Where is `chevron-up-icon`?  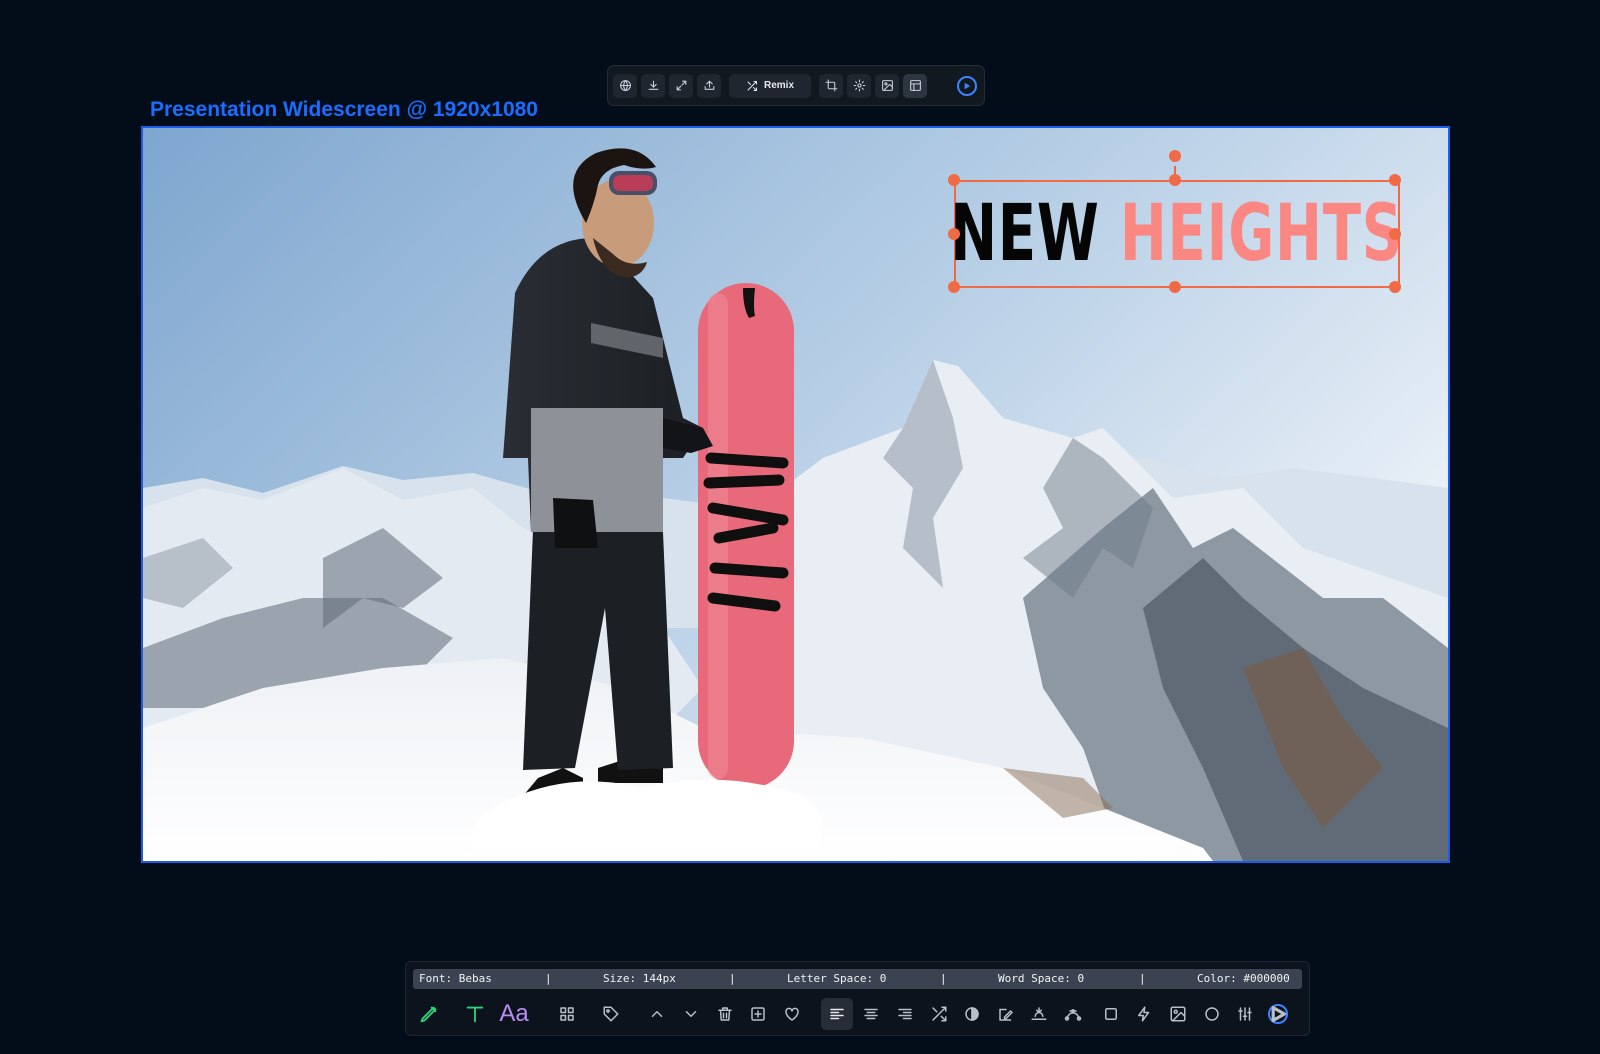
chevron-up-icon is located at coordinates (657, 1014).